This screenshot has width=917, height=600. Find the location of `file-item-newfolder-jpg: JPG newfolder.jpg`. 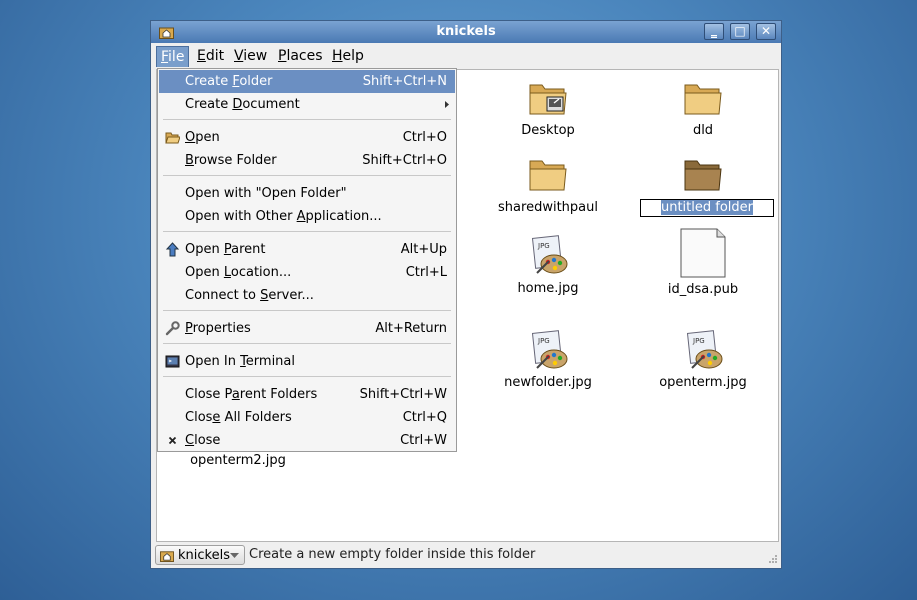

file-item-newfolder-jpg: JPG newfolder.jpg is located at coordinates (548, 363).